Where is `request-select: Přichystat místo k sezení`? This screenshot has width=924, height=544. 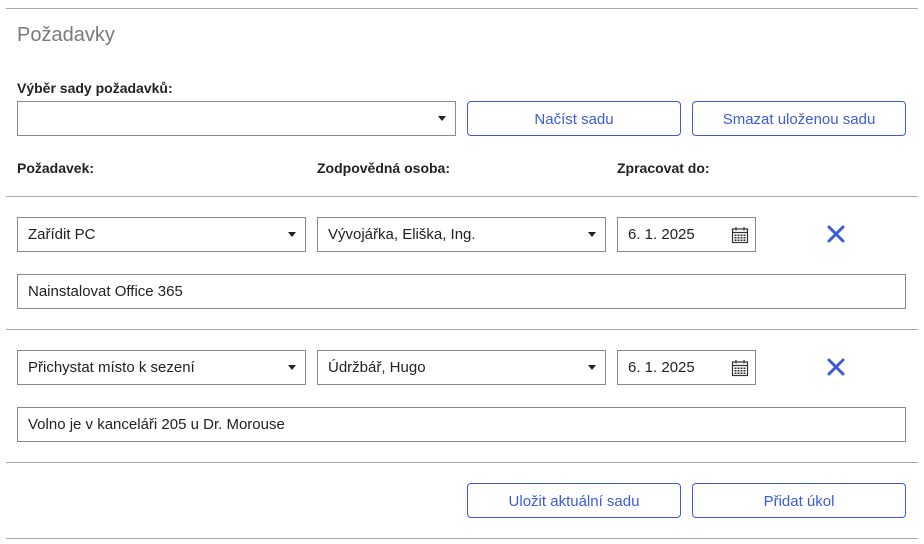
request-select: Přichystat místo k sezení is located at coordinates (161, 367).